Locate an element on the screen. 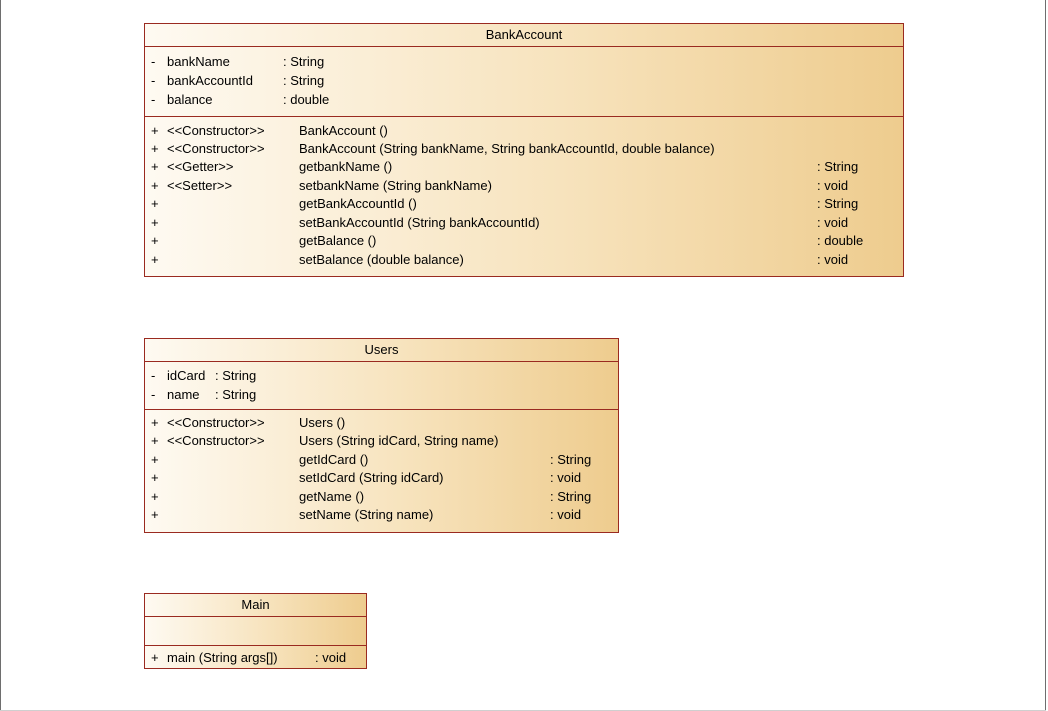 Image resolution: width=1048 pixels, height=711 pixels. attribute-name: balance is located at coordinates (190, 99).